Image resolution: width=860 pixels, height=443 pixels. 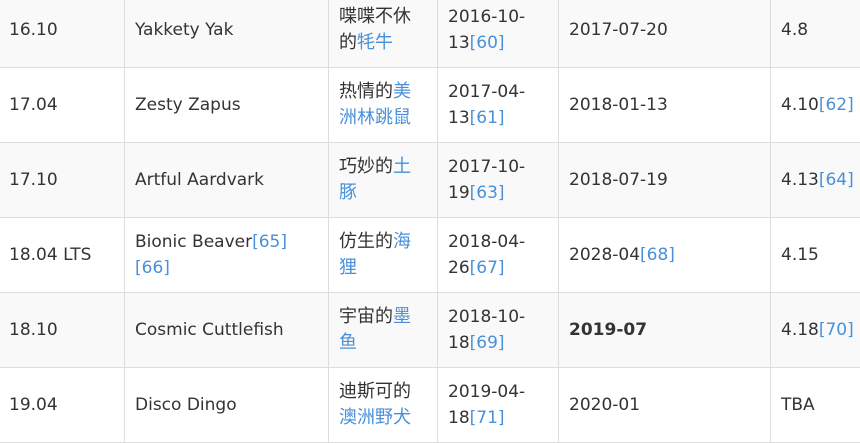 What do you see at coordinates (62, 330) in the screenshot?
I see `version-cell: 18.10` at bounding box center [62, 330].